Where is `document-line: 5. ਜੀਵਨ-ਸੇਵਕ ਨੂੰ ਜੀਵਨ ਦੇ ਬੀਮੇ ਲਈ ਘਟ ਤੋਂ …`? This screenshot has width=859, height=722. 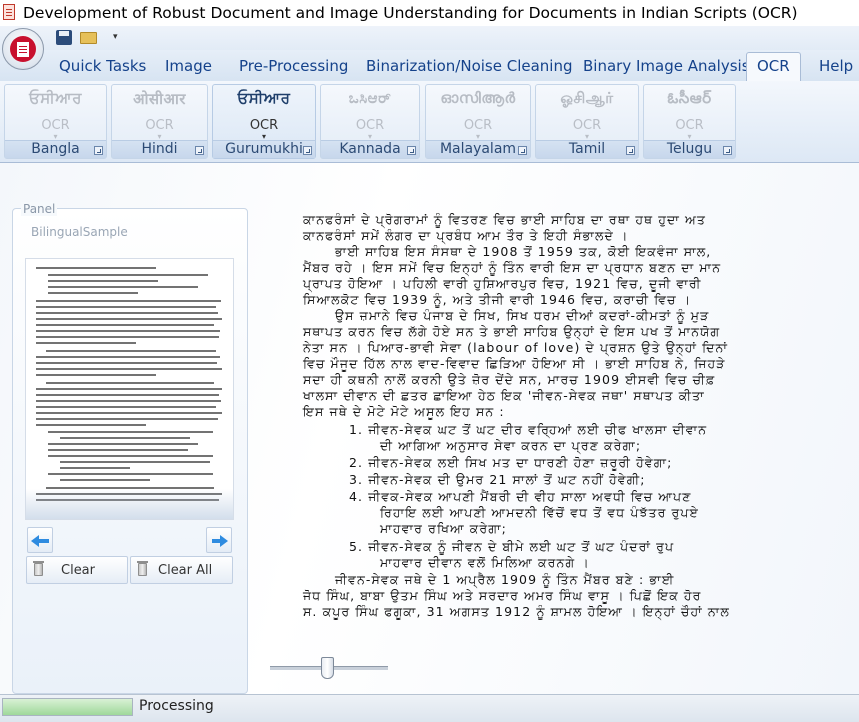 document-line: 5. ਜੀਵਨ-ਸੇਵਕ ਨੂੰ ਜੀਵਨ ਦੇ ਬੀਮੇ ਲਈ ਘਟ ਤੋਂ … is located at coordinates (512, 546).